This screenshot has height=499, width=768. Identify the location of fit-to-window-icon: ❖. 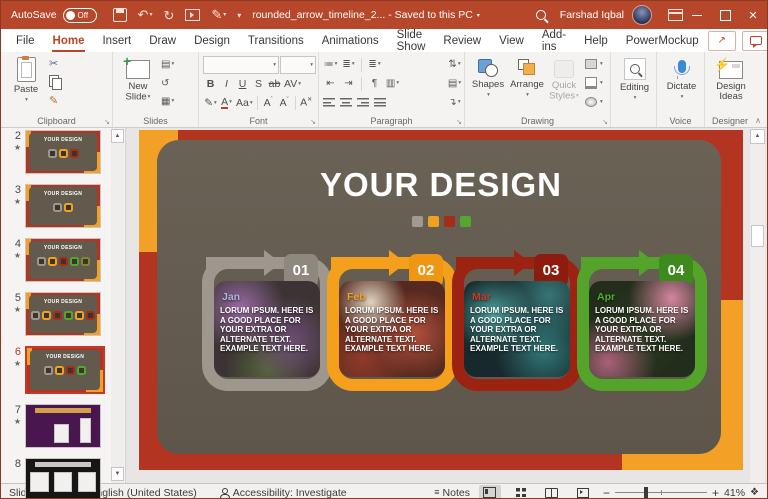
(754, 492).